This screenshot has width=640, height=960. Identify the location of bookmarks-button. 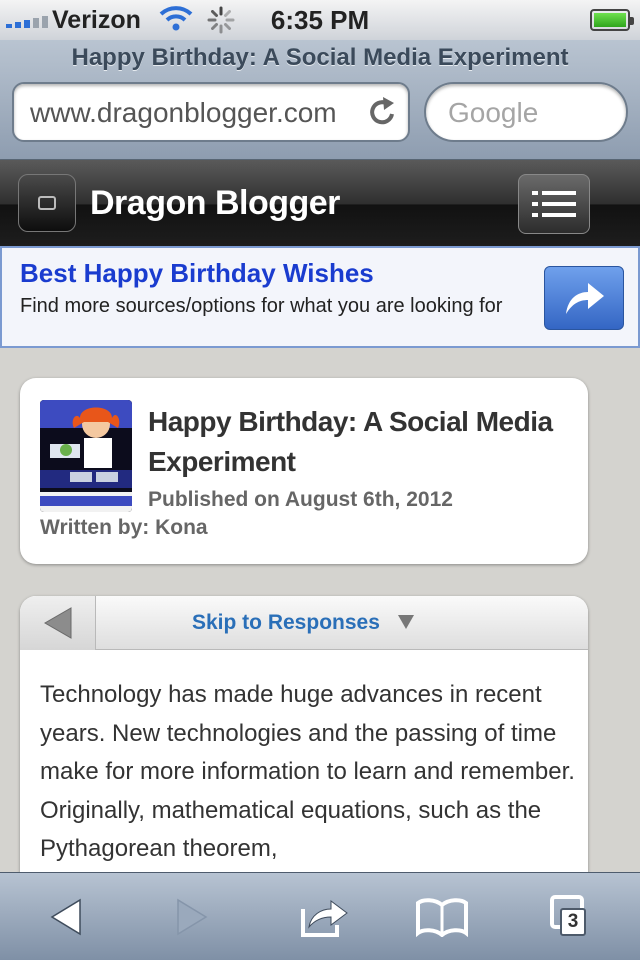
(442, 917).